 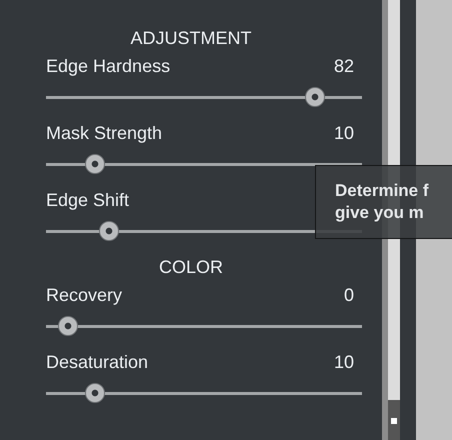 What do you see at coordinates (344, 67) in the screenshot?
I see `slider-value: 82` at bounding box center [344, 67].